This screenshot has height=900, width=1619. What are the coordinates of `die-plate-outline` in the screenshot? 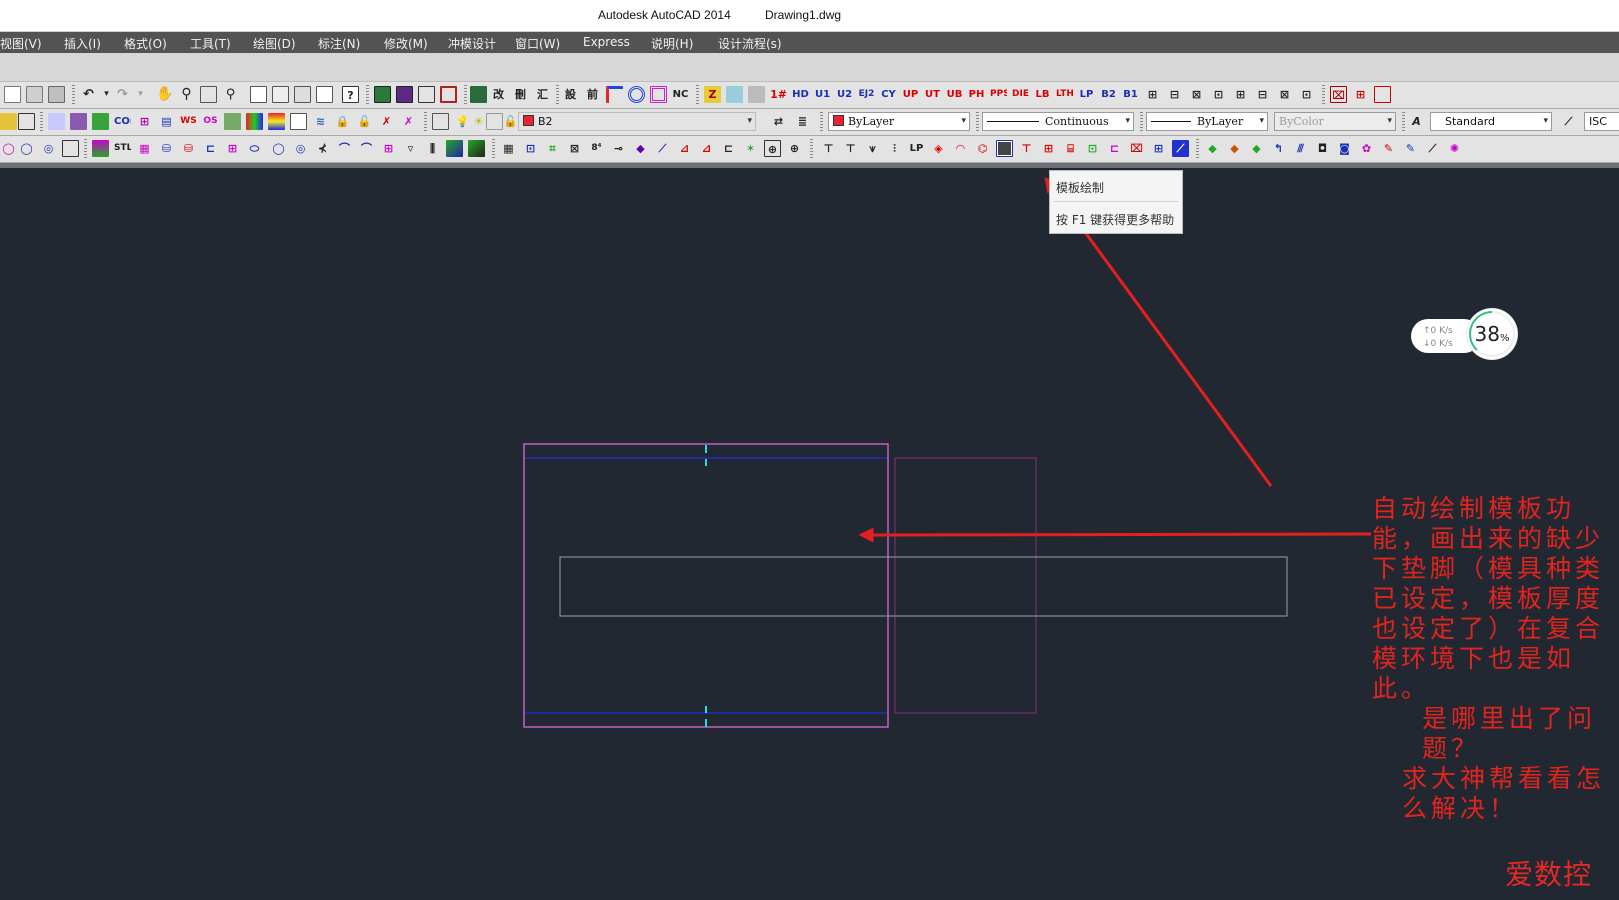 It's located at (706, 585).